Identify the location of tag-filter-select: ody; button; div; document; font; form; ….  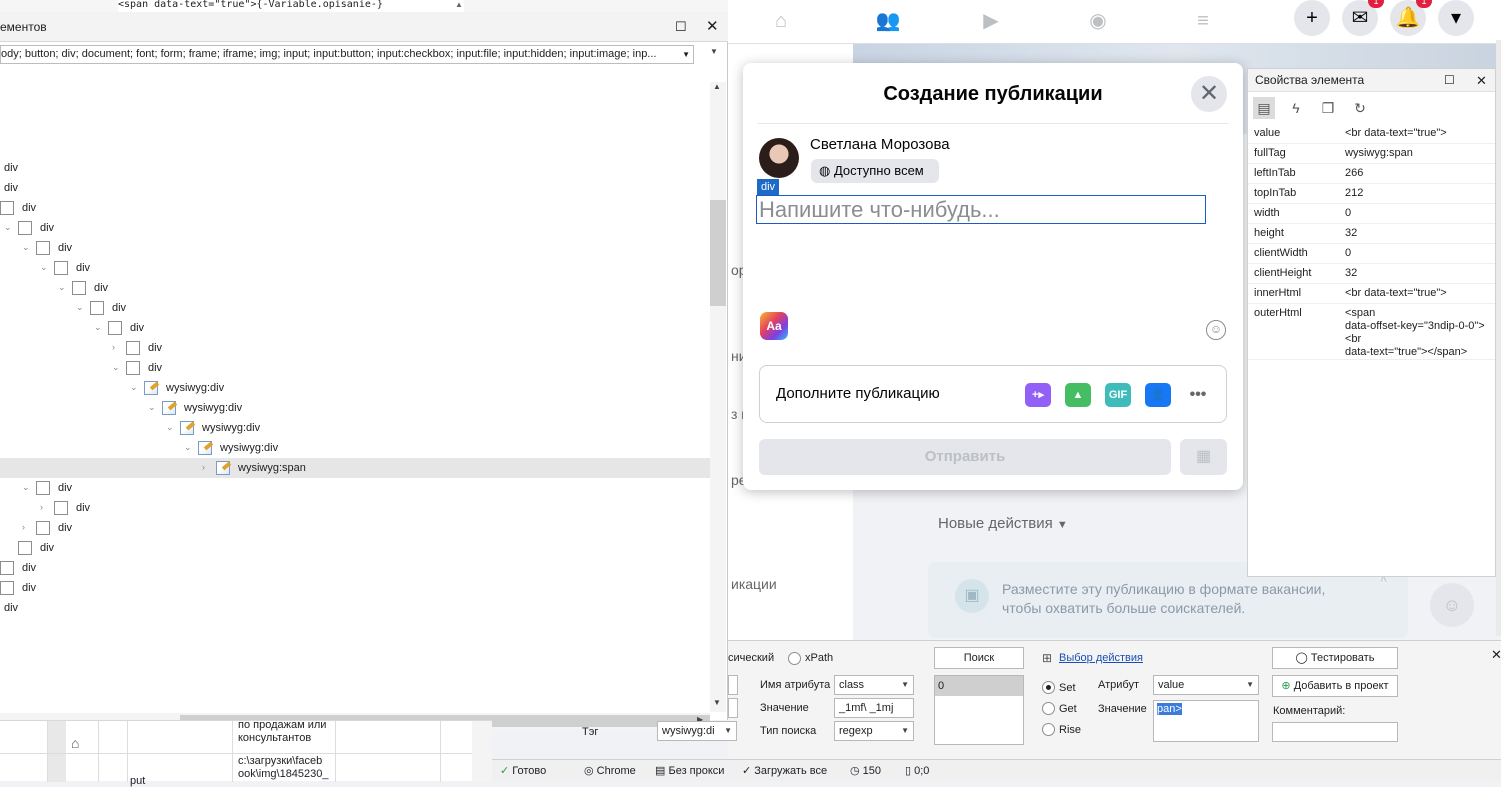
(347, 54).